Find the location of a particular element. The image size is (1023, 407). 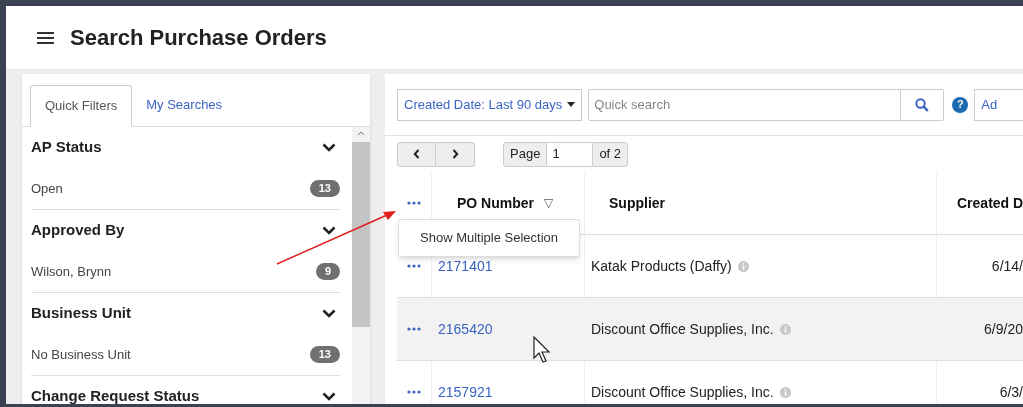

chevron-right-icon is located at coordinates (455, 154).